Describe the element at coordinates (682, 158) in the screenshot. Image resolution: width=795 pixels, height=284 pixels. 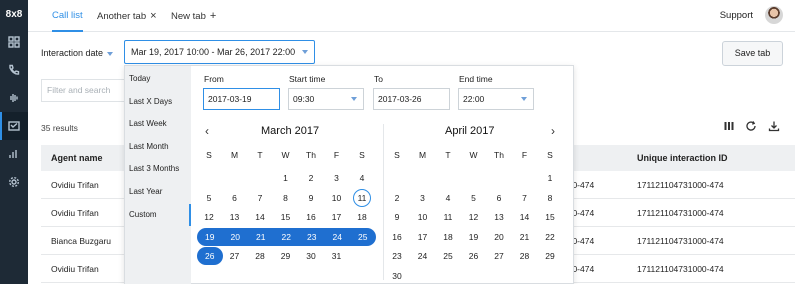
I see `column-unique-id: Unique interaction ID` at that location.